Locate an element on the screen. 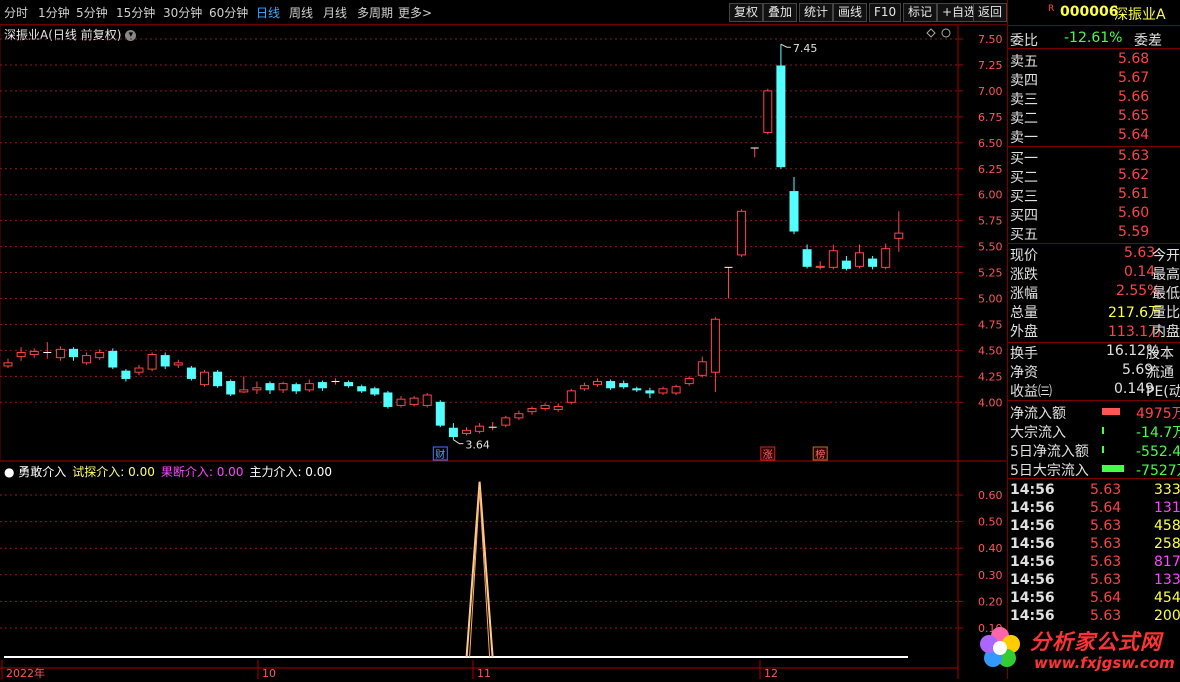  y-tick-label: 5.25 is located at coordinates (990, 273).